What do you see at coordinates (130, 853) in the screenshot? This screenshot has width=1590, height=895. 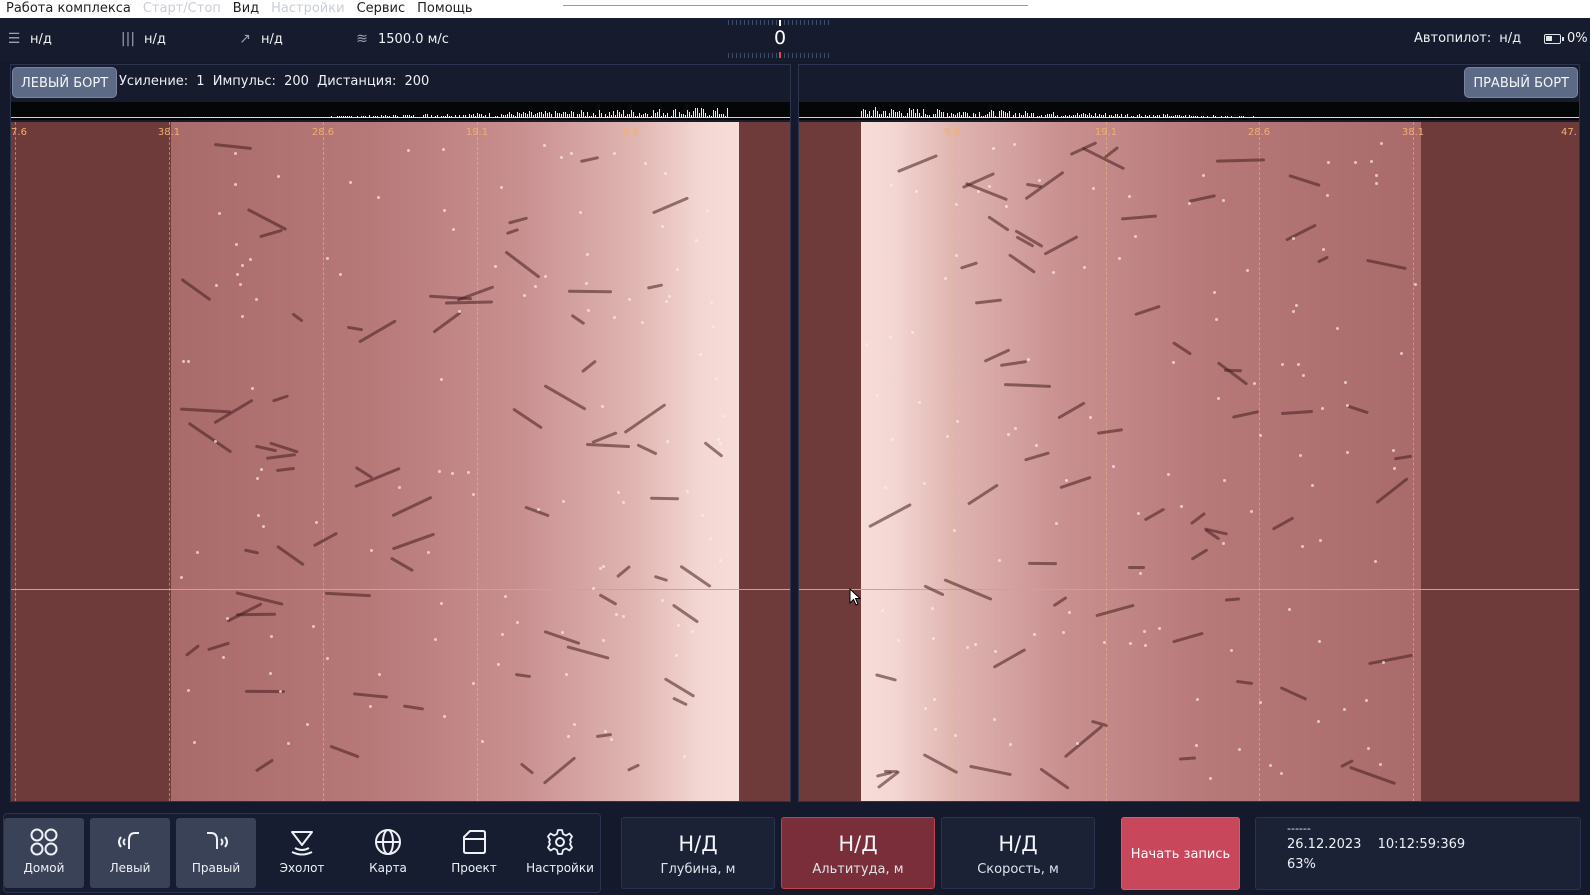 I see `nav-left-button: Левый` at bounding box center [130, 853].